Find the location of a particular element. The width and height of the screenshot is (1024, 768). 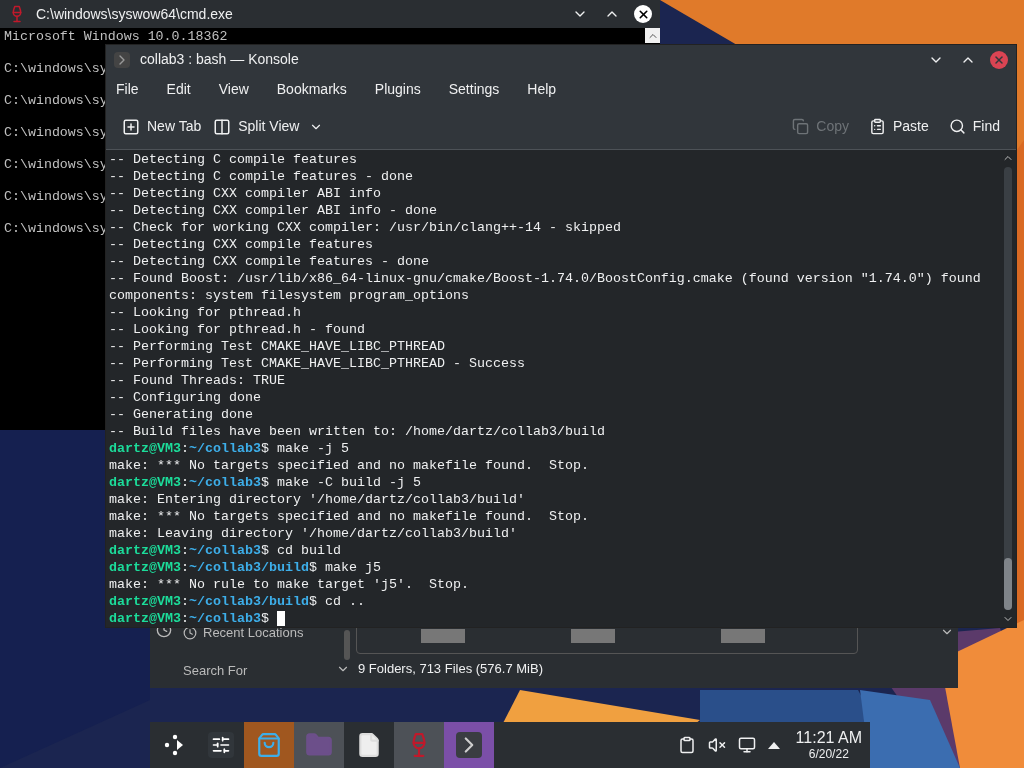

menu-item: Help is located at coordinates (542, 90).